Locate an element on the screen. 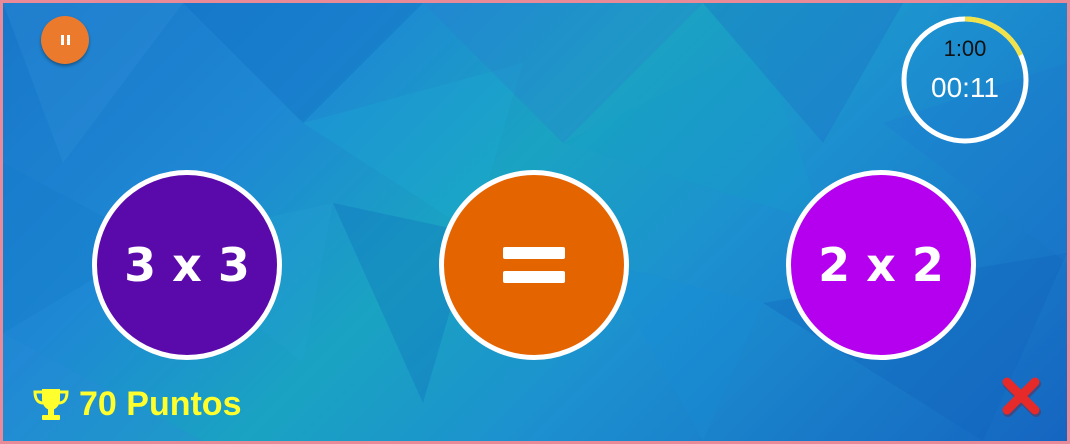 Image resolution: width=1070 pixels, height=444 pixels. right-expression-bubble: 2 x 2 is located at coordinates (881, 265).